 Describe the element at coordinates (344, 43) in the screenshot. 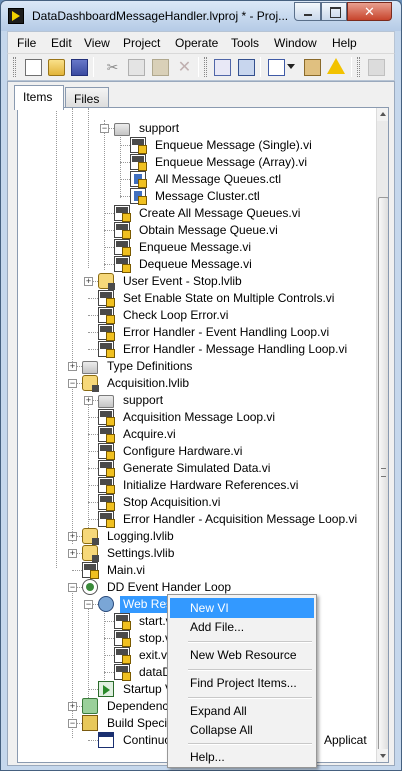

I see `menu-help: Help` at that location.